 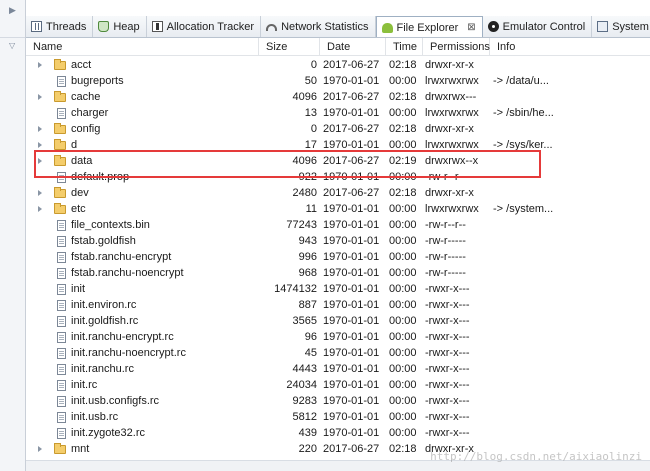 What do you see at coordinates (142, 433) in the screenshot?
I see `name-cell: init.zygote32.rc` at bounding box center [142, 433].